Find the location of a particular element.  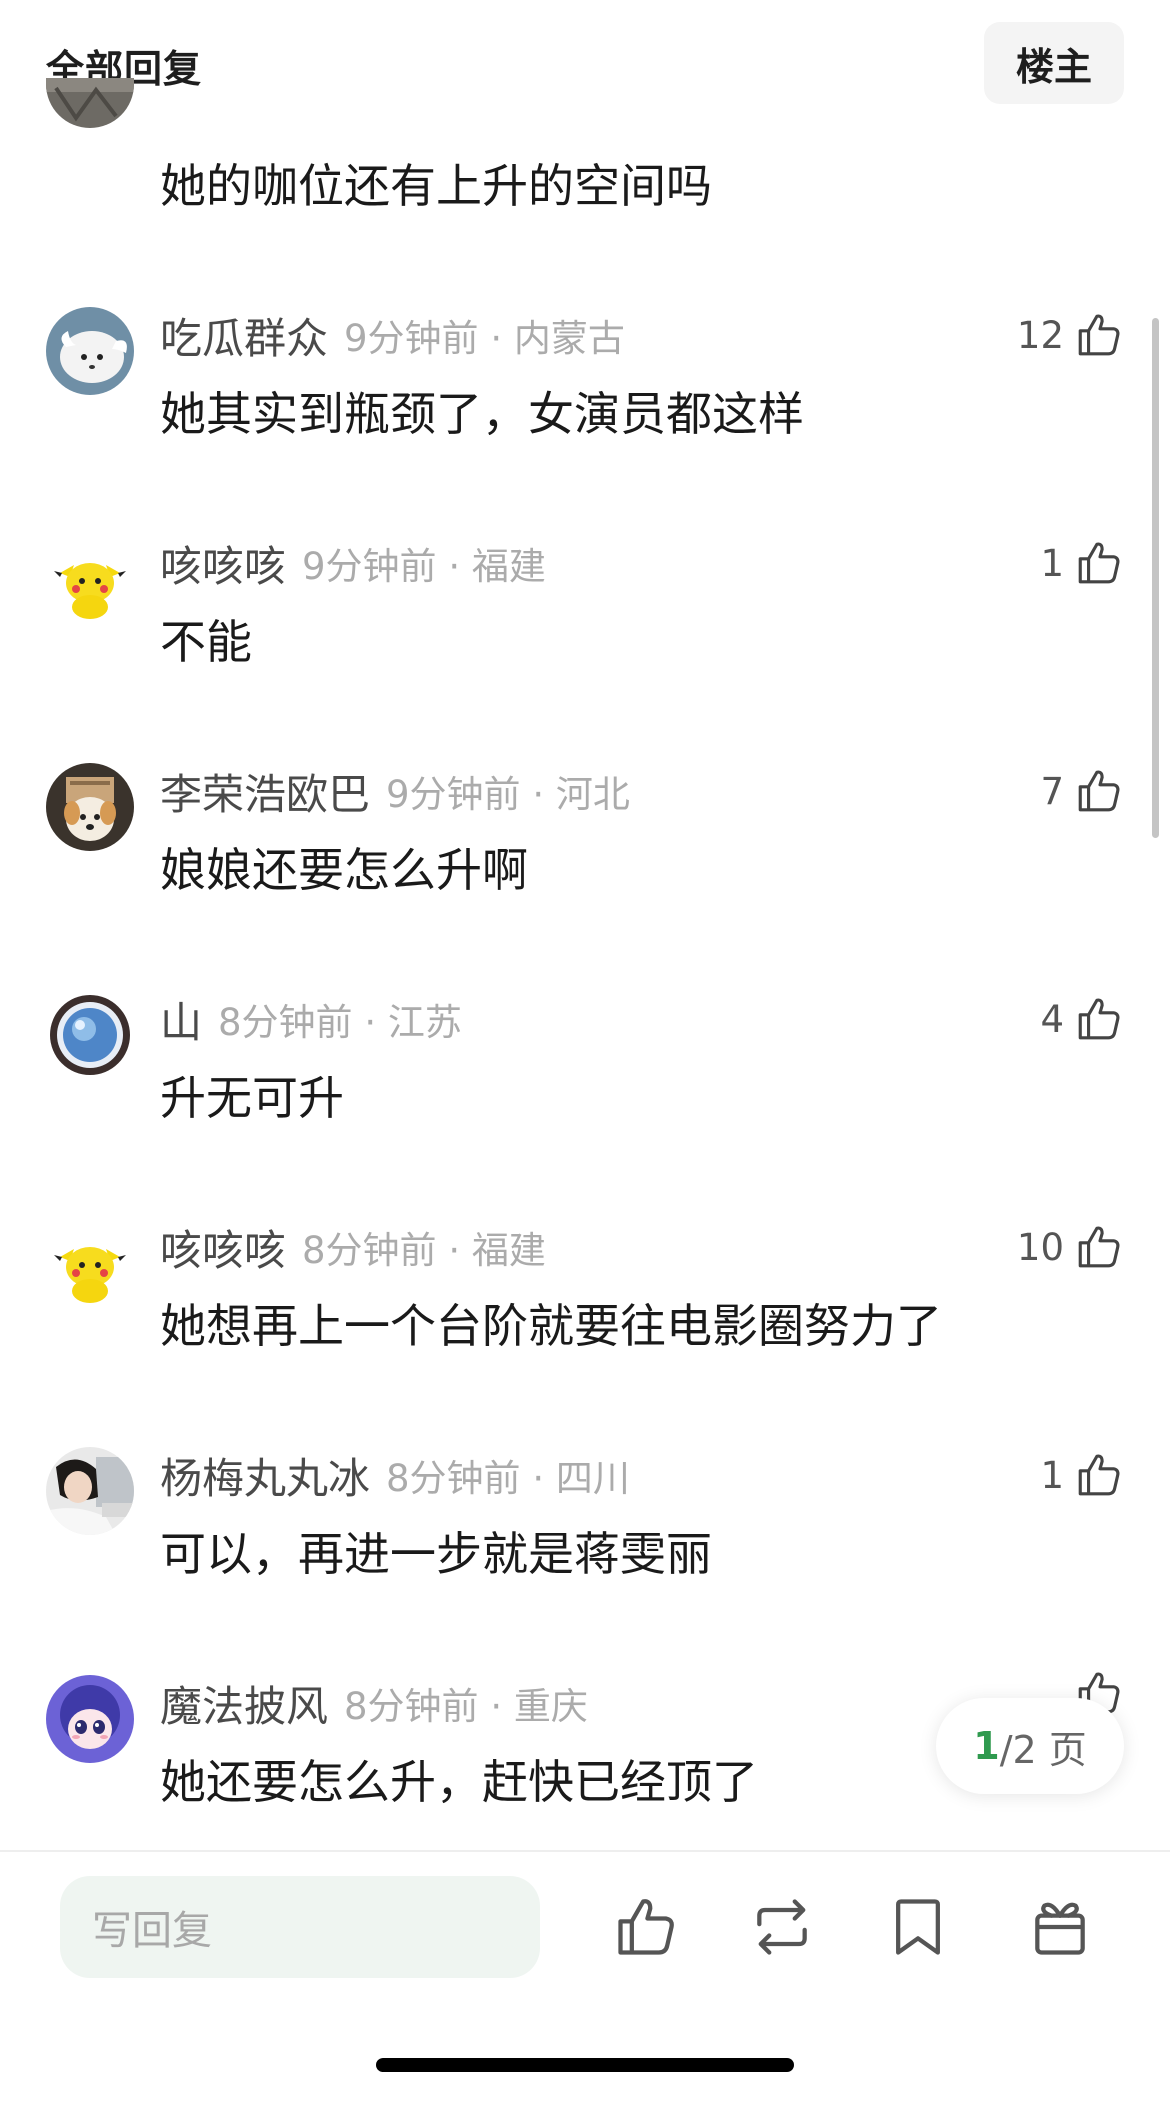

comment-meta: 杨梅丸丸冰 8分钟前 · 四川 is located at coordinates (395, 1475).